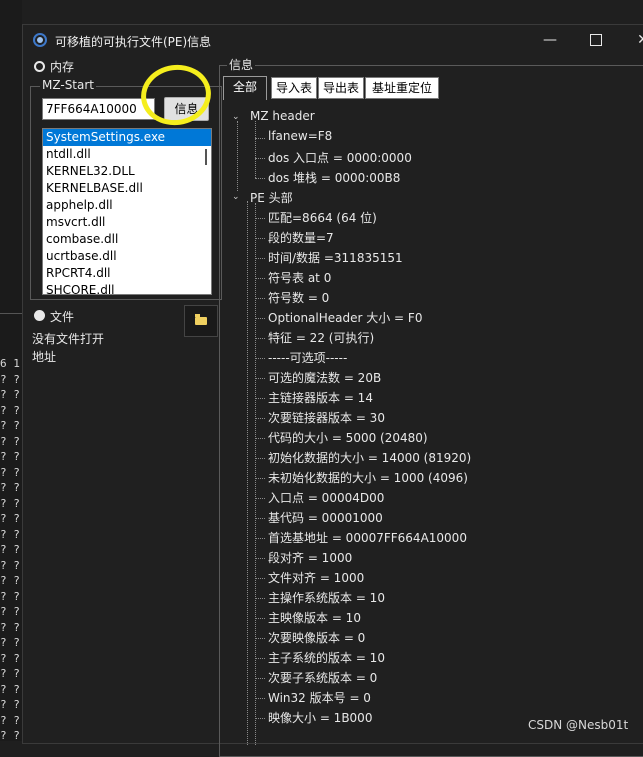 This screenshot has width=643, height=757. Describe the element at coordinates (320, 397) in the screenshot. I see `tree-leaf-node: 主链接器版本 = 14` at that location.